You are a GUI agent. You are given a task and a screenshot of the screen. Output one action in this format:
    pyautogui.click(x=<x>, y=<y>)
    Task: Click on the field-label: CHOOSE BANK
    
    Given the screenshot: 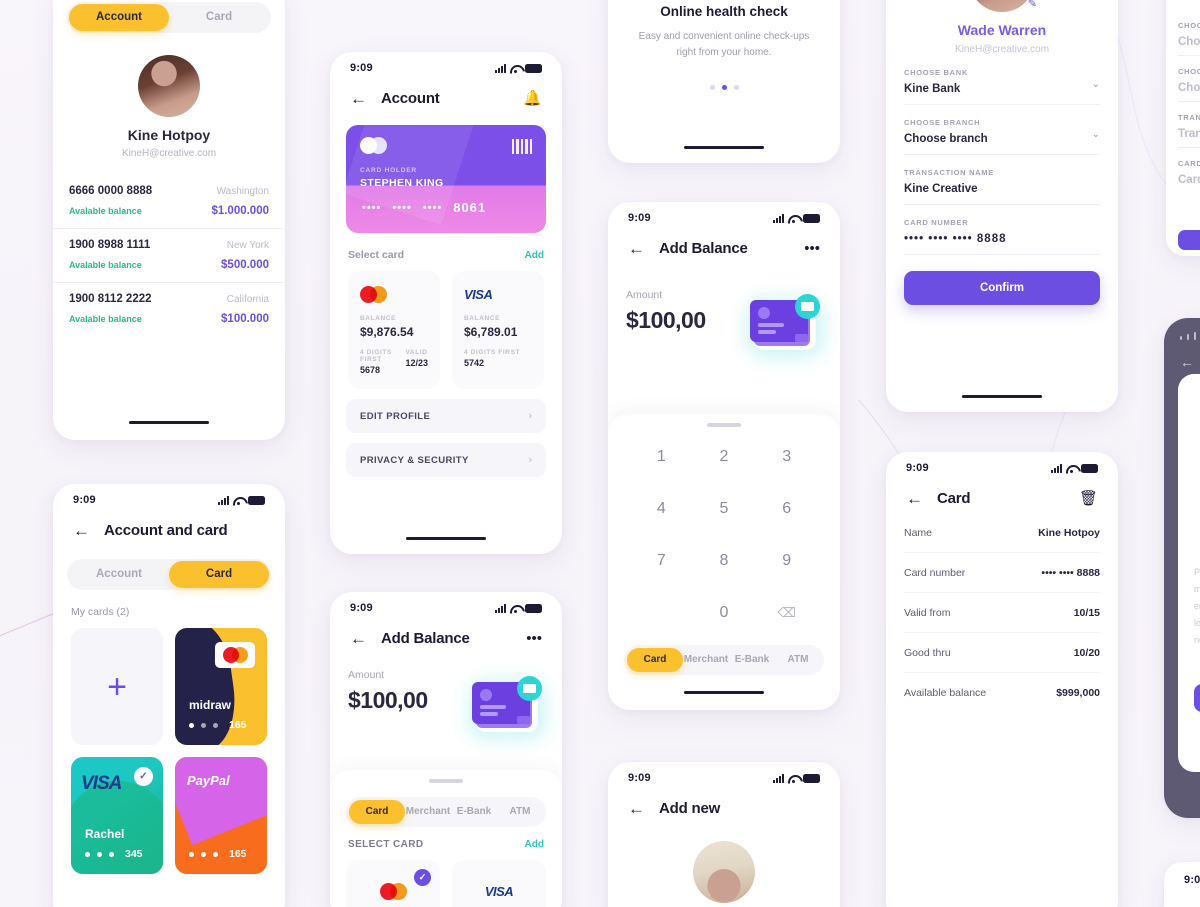 What is the action you would take?
    pyautogui.click(x=936, y=72)
    